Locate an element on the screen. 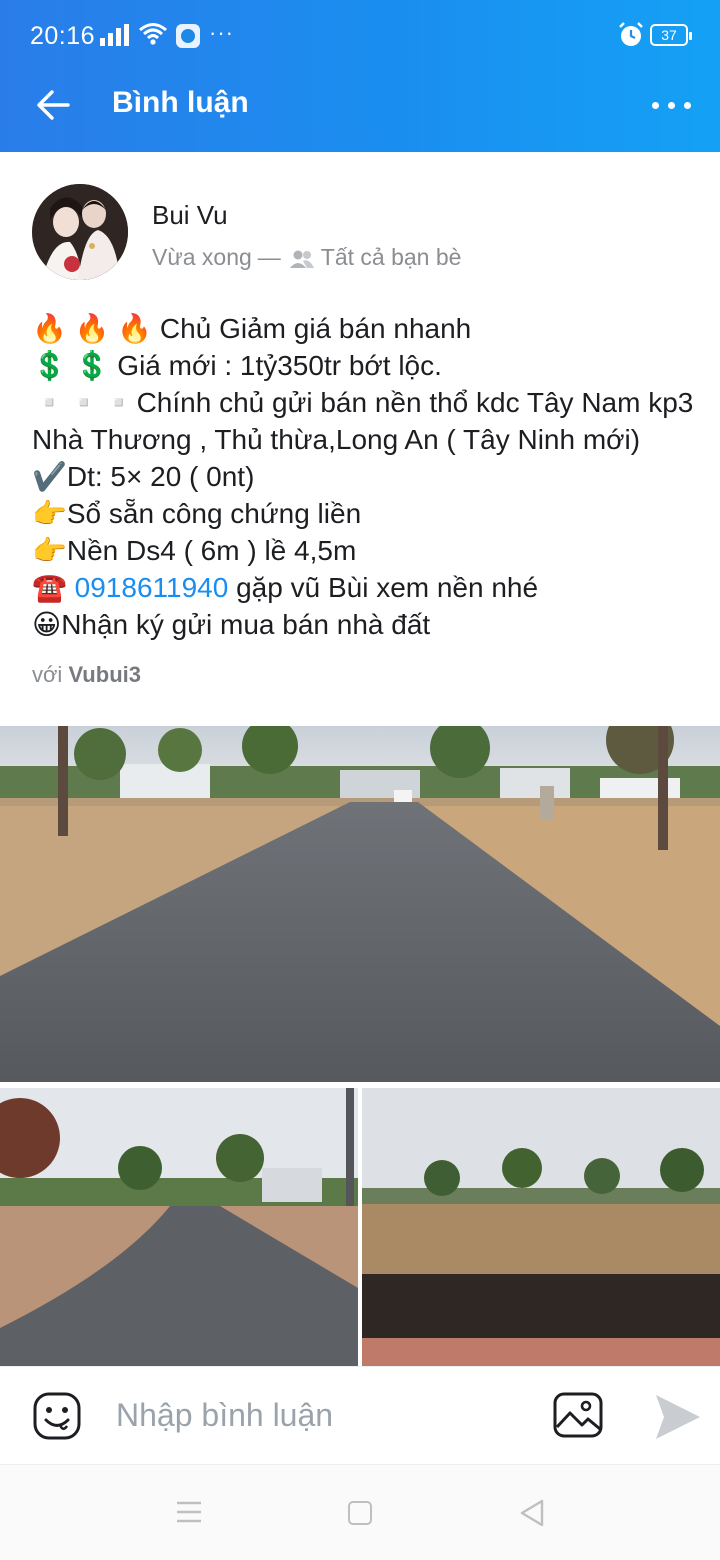  tagged-user: Vubui3 is located at coordinates (104, 674).